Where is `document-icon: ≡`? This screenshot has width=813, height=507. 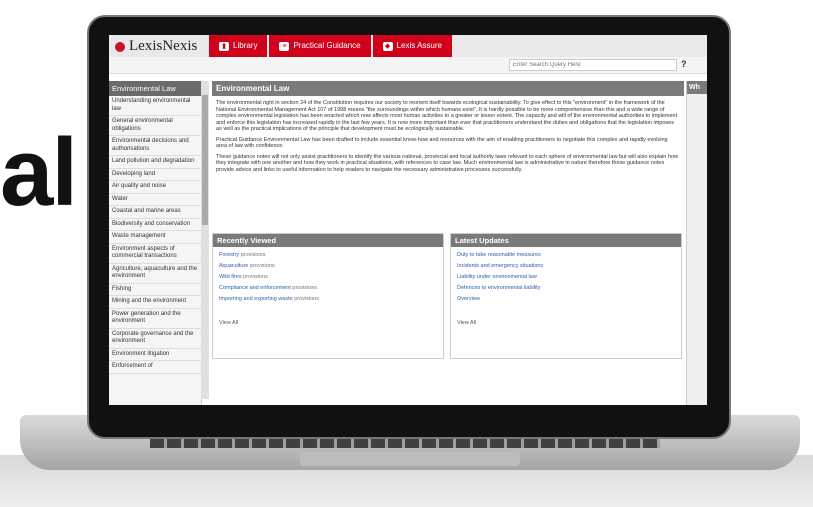
document-icon: ≡ is located at coordinates (284, 46).